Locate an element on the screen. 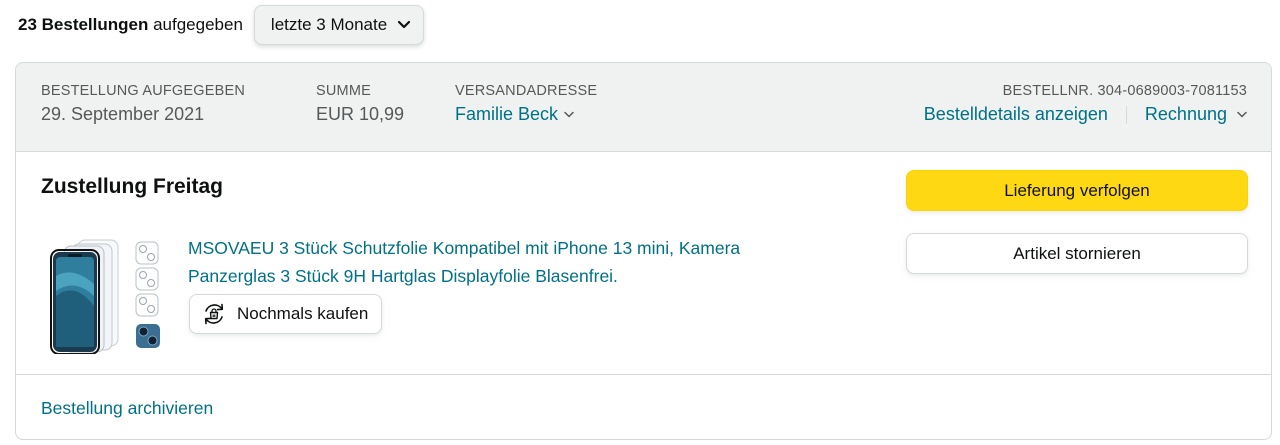 This screenshot has width=1280, height=445. order-total-column: SUMME EUR 10,99 is located at coordinates (360, 104).